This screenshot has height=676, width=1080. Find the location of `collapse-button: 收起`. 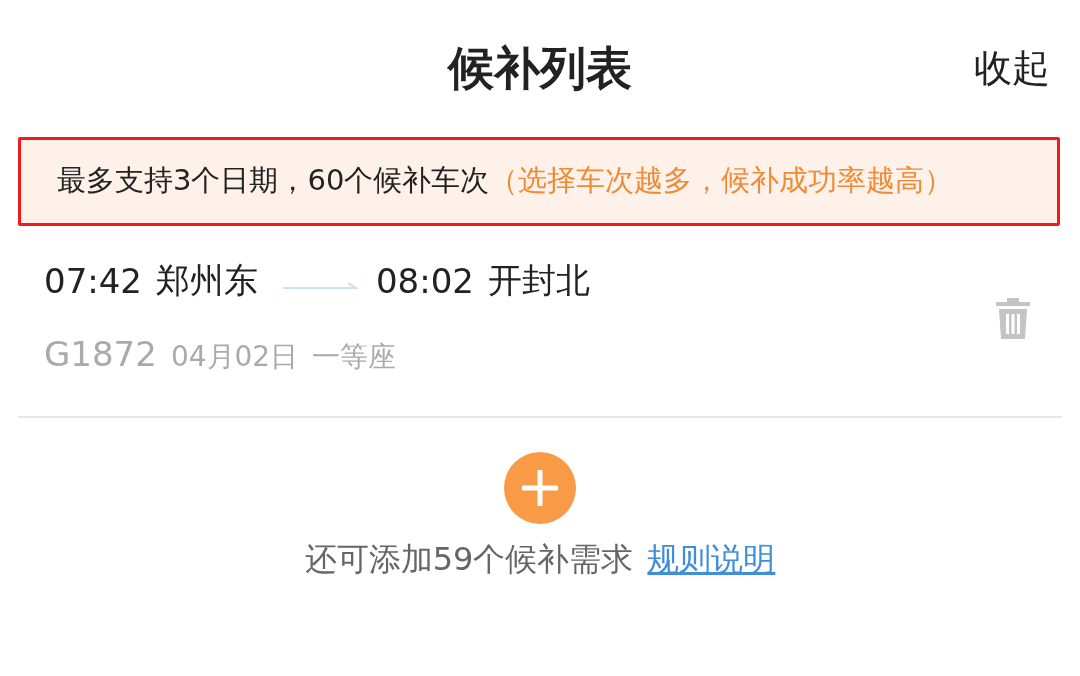

collapse-button: 收起 is located at coordinates (1000, 68).